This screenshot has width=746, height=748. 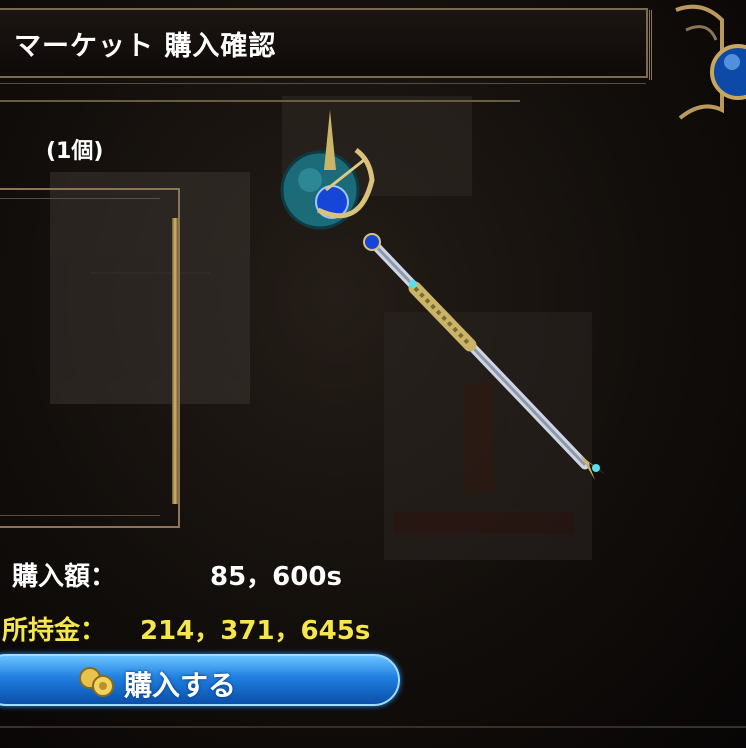 What do you see at coordinates (180, 685) in the screenshot?
I see `buy-button-label: 購入する` at bounding box center [180, 685].